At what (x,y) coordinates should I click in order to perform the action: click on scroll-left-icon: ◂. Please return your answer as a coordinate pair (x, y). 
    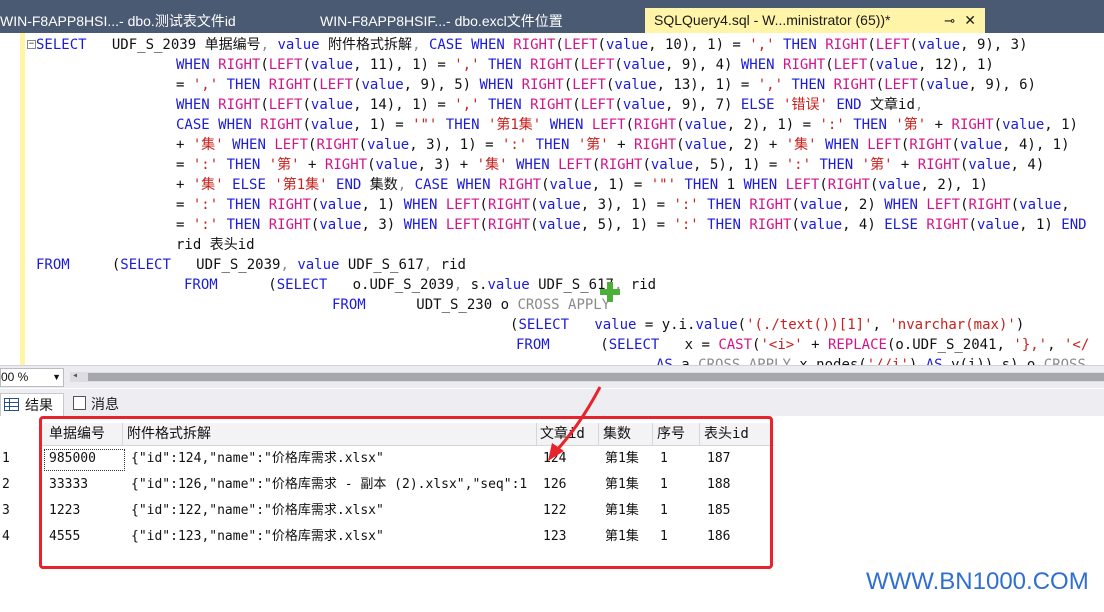
    Looking at the image, I should click on (75, 375).